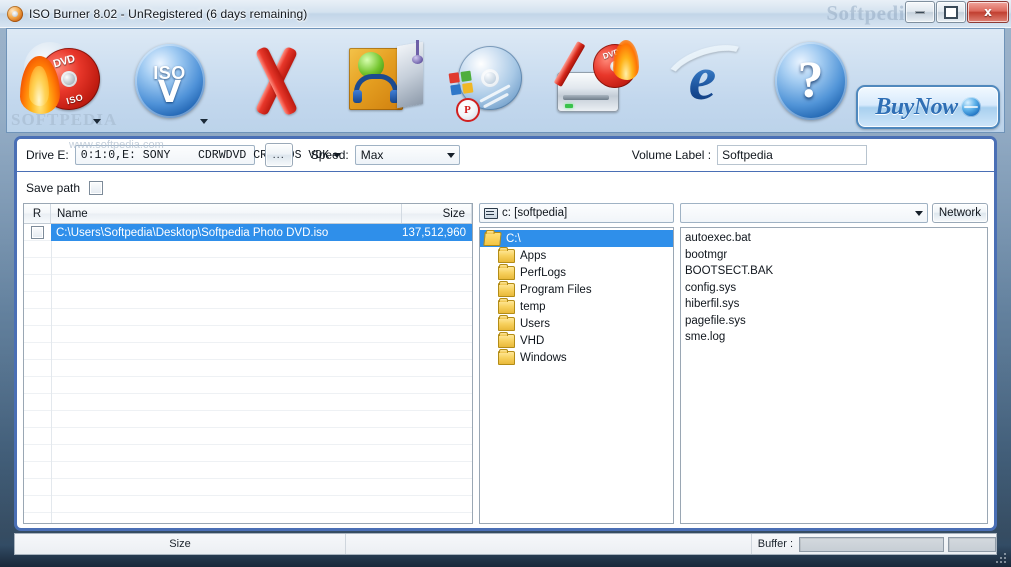 The height and width of the screenshot is (567, 1011). I want to click on minimize-icon, so click(920, 12).